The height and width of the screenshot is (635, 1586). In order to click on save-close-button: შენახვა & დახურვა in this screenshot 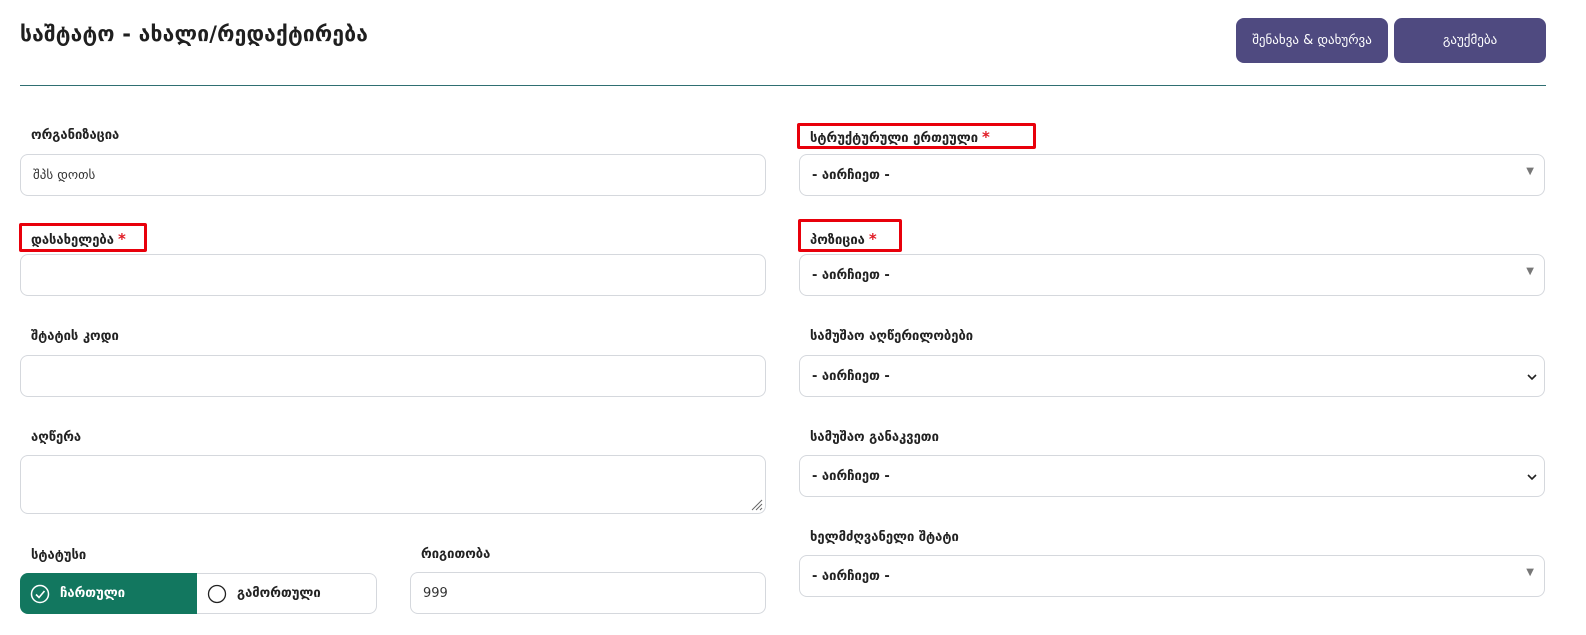, I will do `click(1312, 40)`.